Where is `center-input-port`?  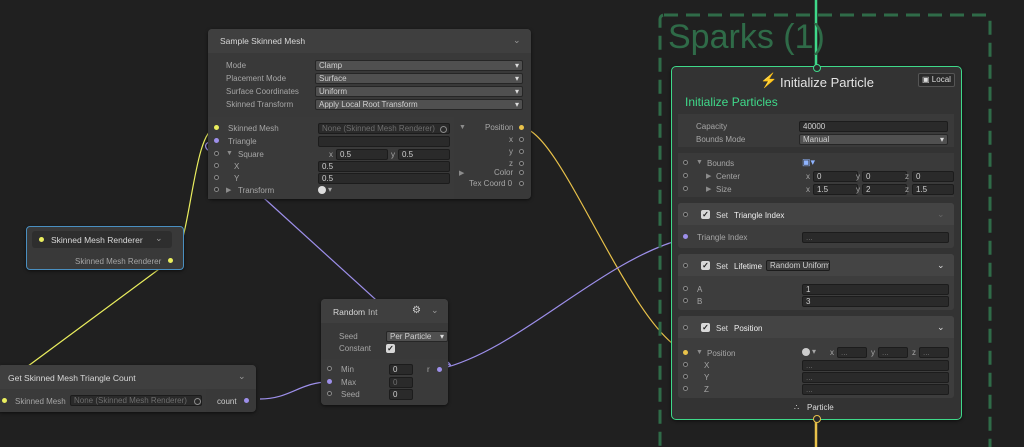
center-input-port is located at coordinates (685, 175).